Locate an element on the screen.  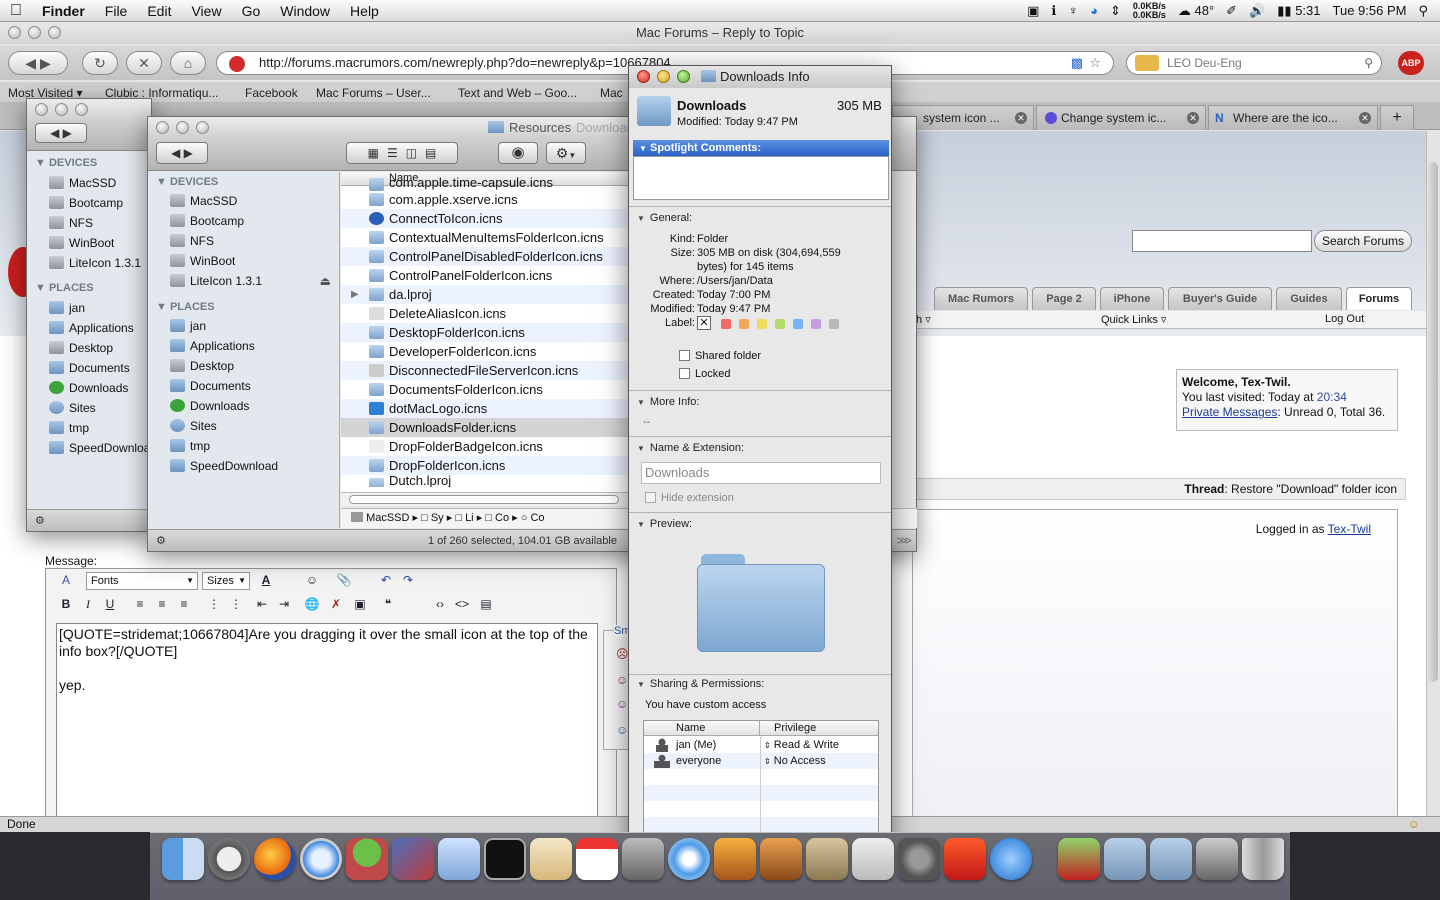
preview-section-header: Preview: is located at coordinates (664, 524).